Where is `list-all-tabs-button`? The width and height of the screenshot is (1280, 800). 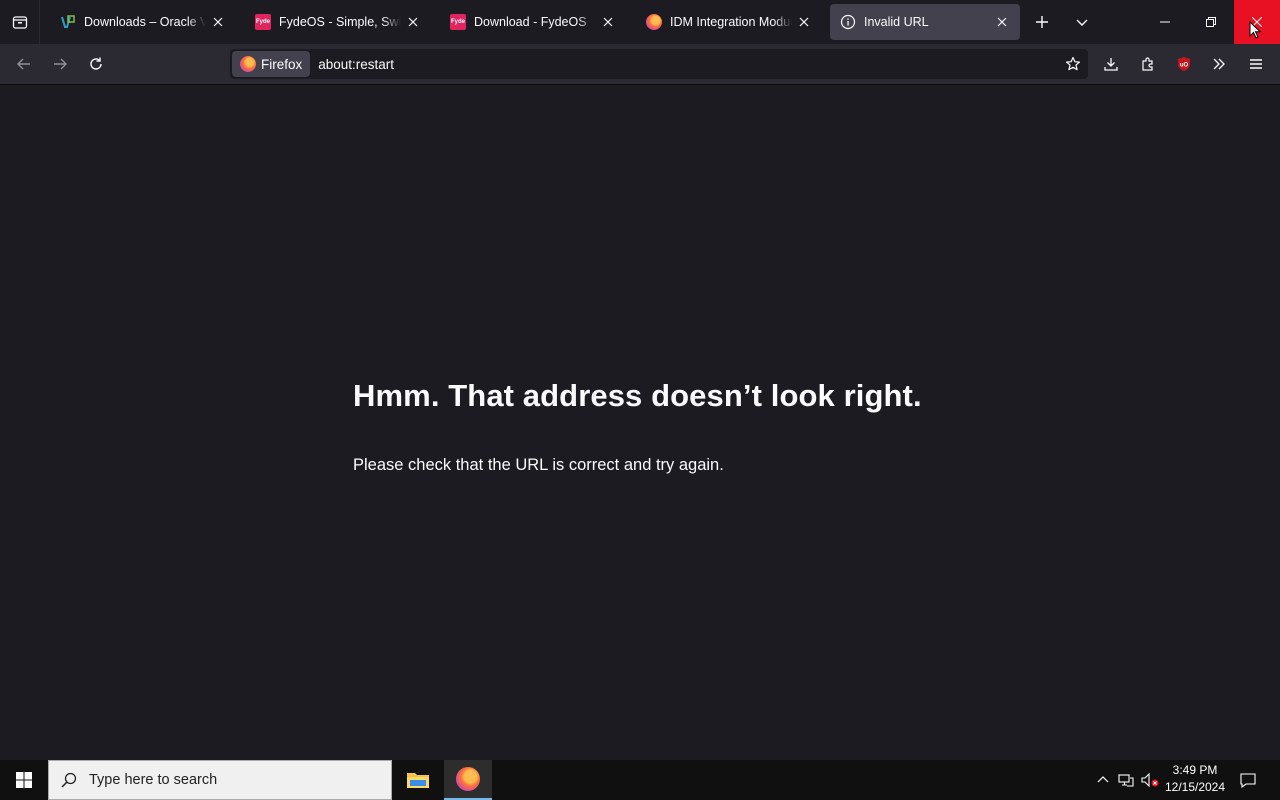
list-all-tabs-button is located at coordinates (1082, 22).